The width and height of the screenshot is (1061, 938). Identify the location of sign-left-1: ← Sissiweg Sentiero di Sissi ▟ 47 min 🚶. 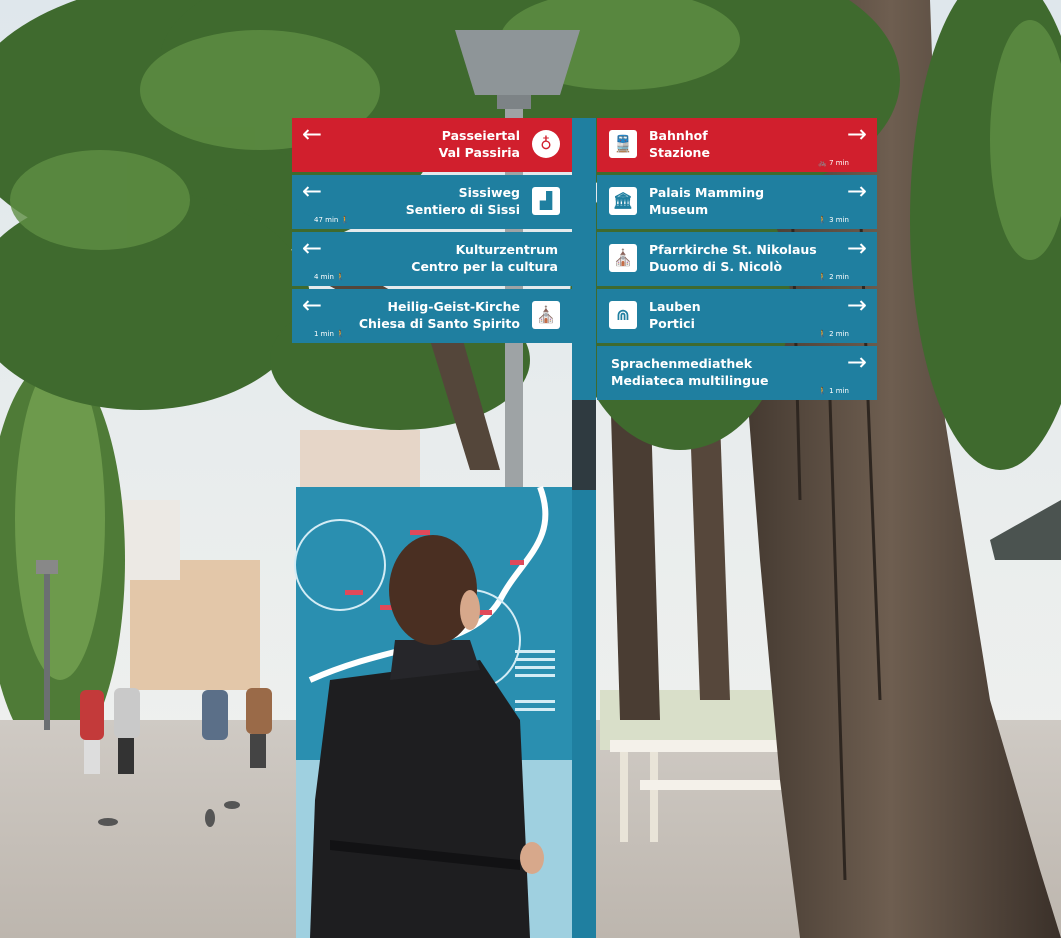
(432, 202).